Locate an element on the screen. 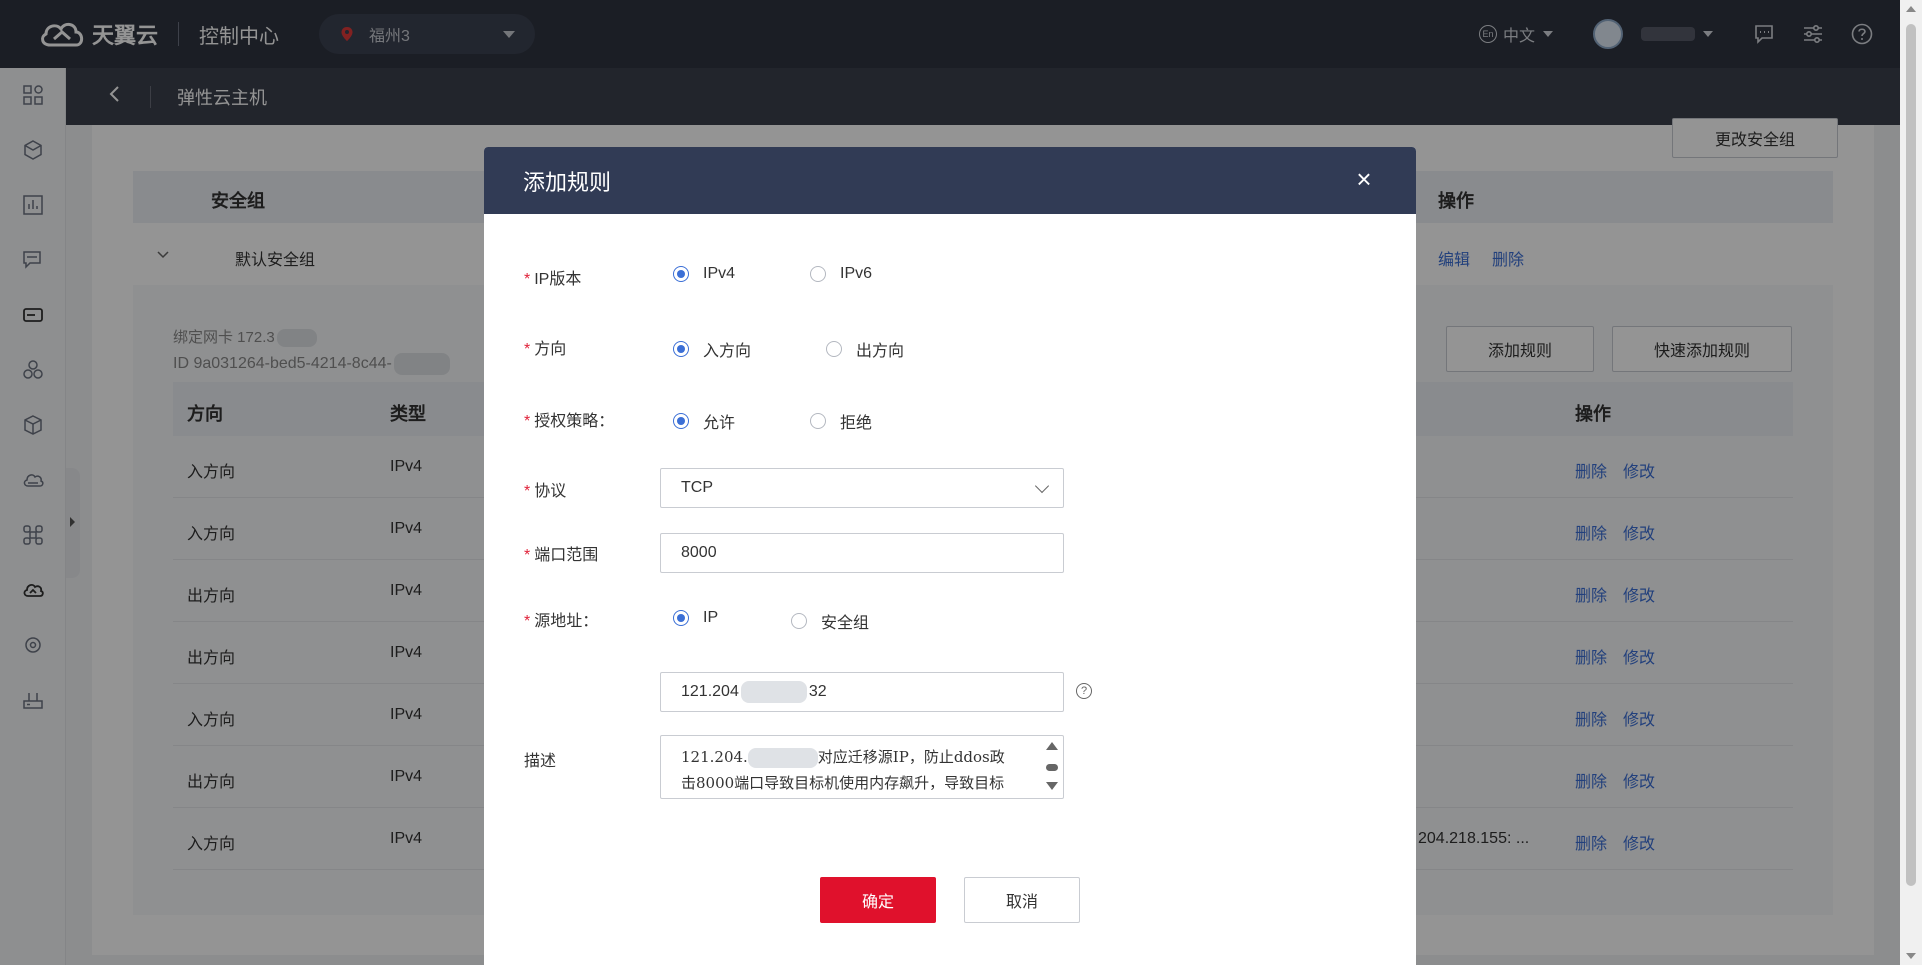  question-circle-icon: ? is located at coordinates (1084, 691).